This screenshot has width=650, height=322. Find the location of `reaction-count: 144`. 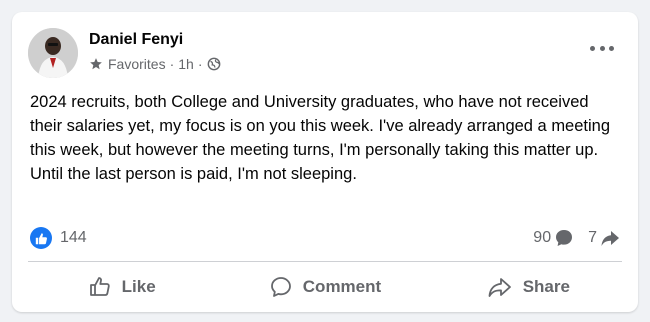

reaction-count: 144 is located at coordinates (73, 238).